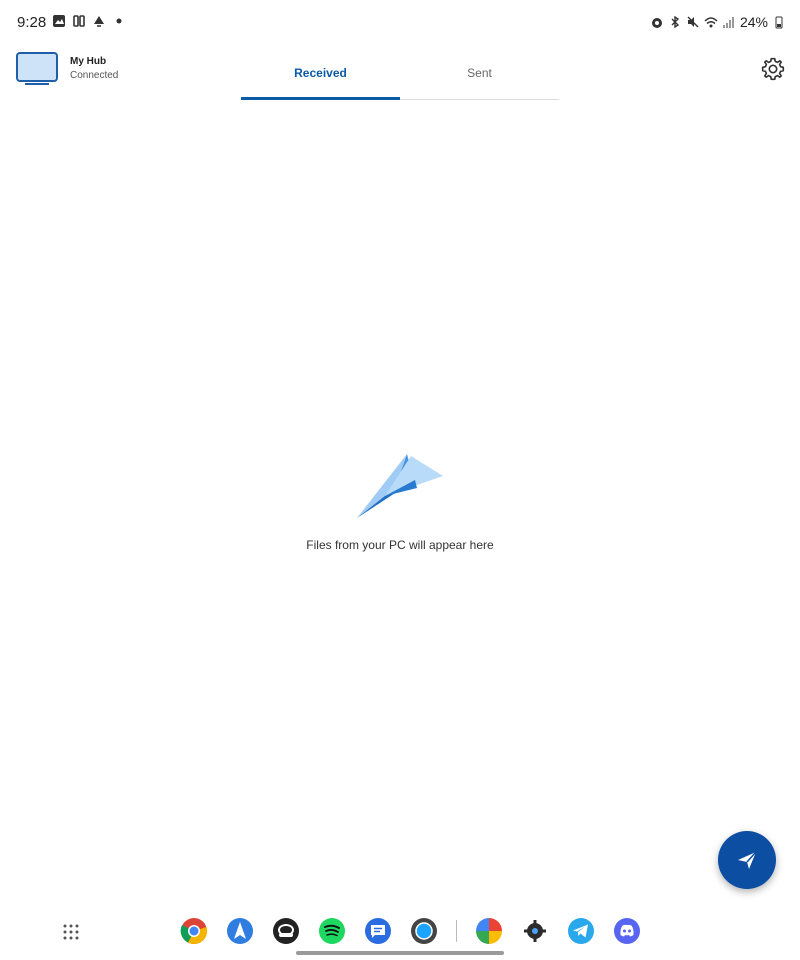 Image resolution: width=800 pixels, height=960 pixels. What do you see at coordinates (400, 23) in the screenshot?
I see `status-bar: 9:28 24%` at bounding box center [400, 23].